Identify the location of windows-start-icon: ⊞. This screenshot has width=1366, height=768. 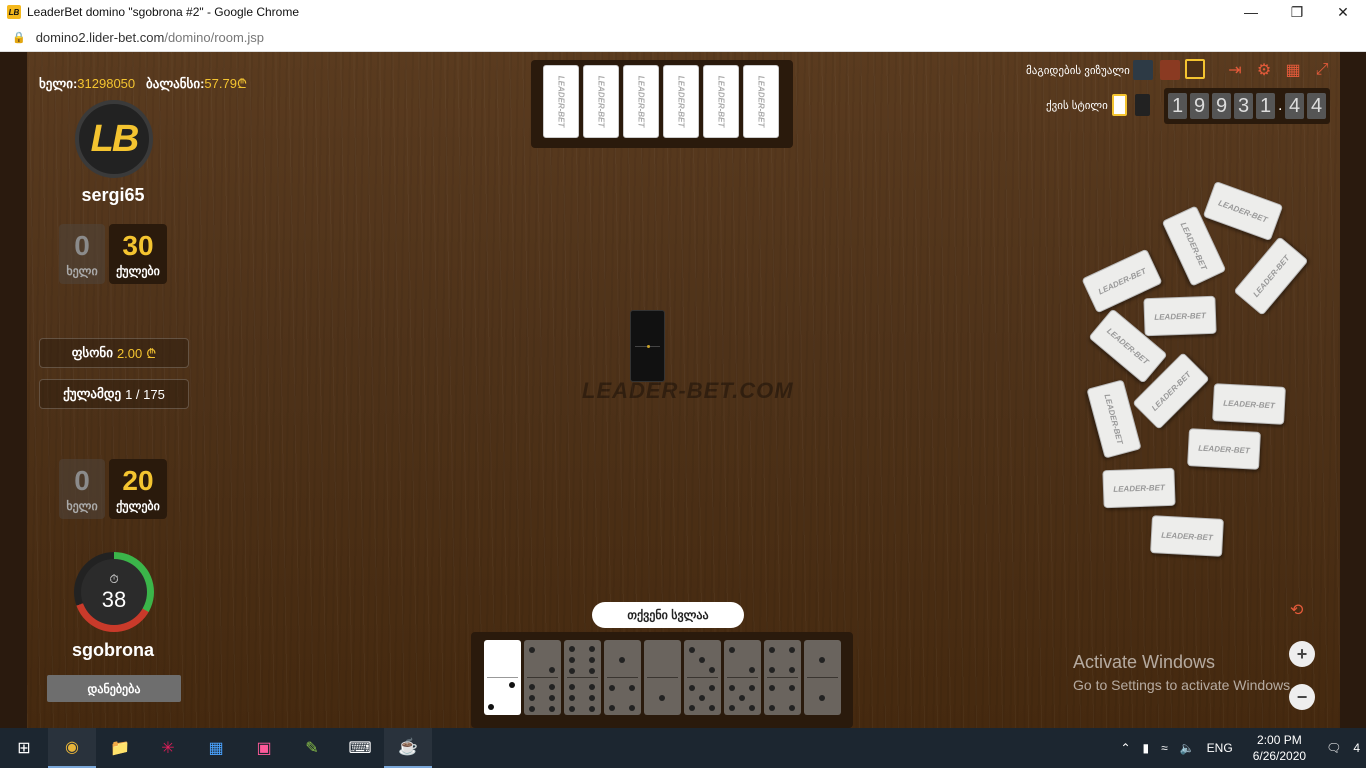
(24, 748).